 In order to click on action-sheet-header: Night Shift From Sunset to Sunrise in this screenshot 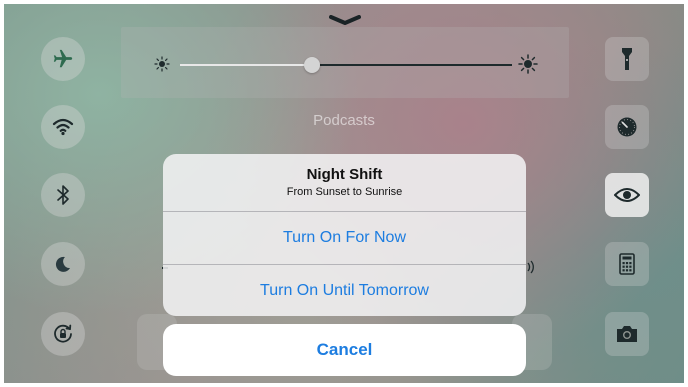, I will do `click(344, 182)`.